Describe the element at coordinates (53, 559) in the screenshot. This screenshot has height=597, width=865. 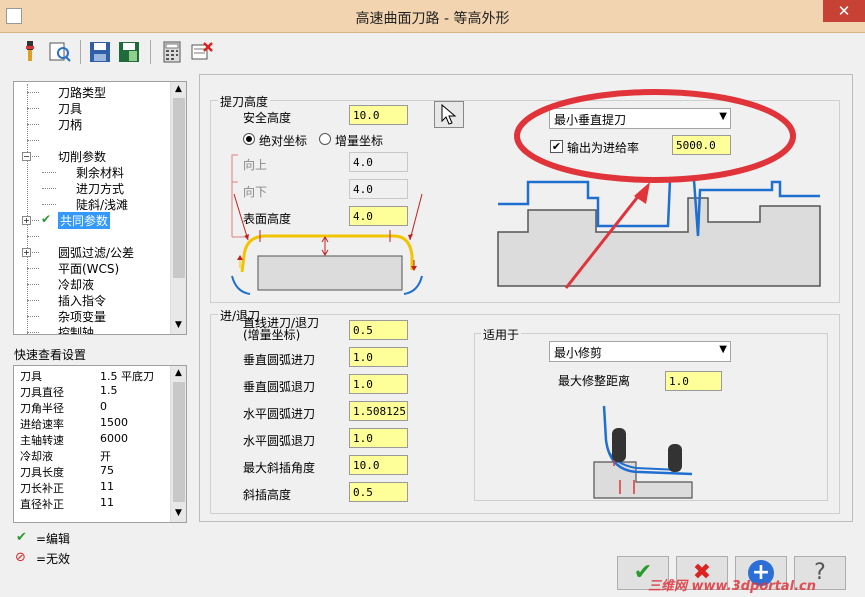
I see `legend-invalid: =无效` at that location.